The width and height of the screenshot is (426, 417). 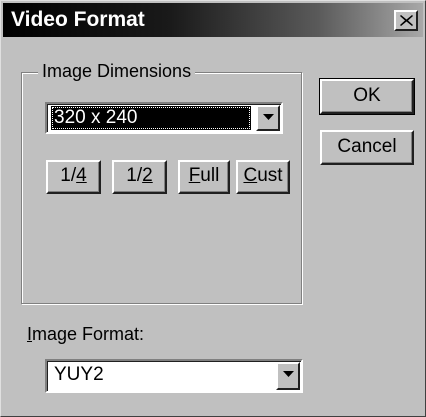 What do you see at coordinates (86, 334) in the screenshot?
I see `image-format-label: Image Format:` at bounding box center [86, 334].